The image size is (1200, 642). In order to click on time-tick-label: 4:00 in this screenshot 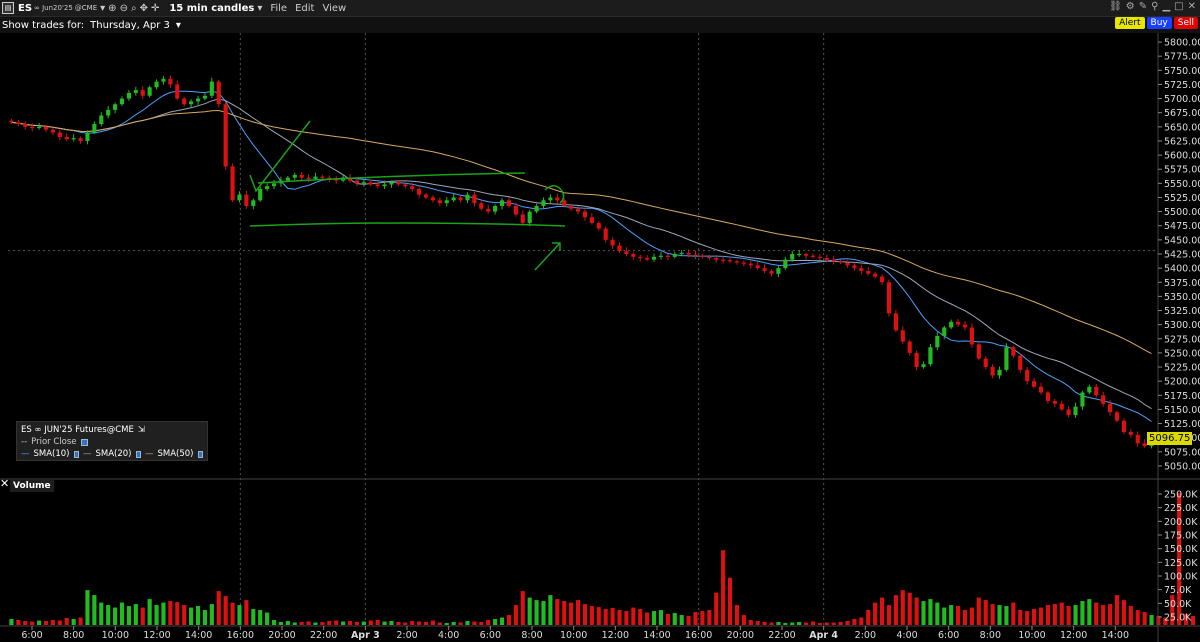, I will do `click(906, 635)`.